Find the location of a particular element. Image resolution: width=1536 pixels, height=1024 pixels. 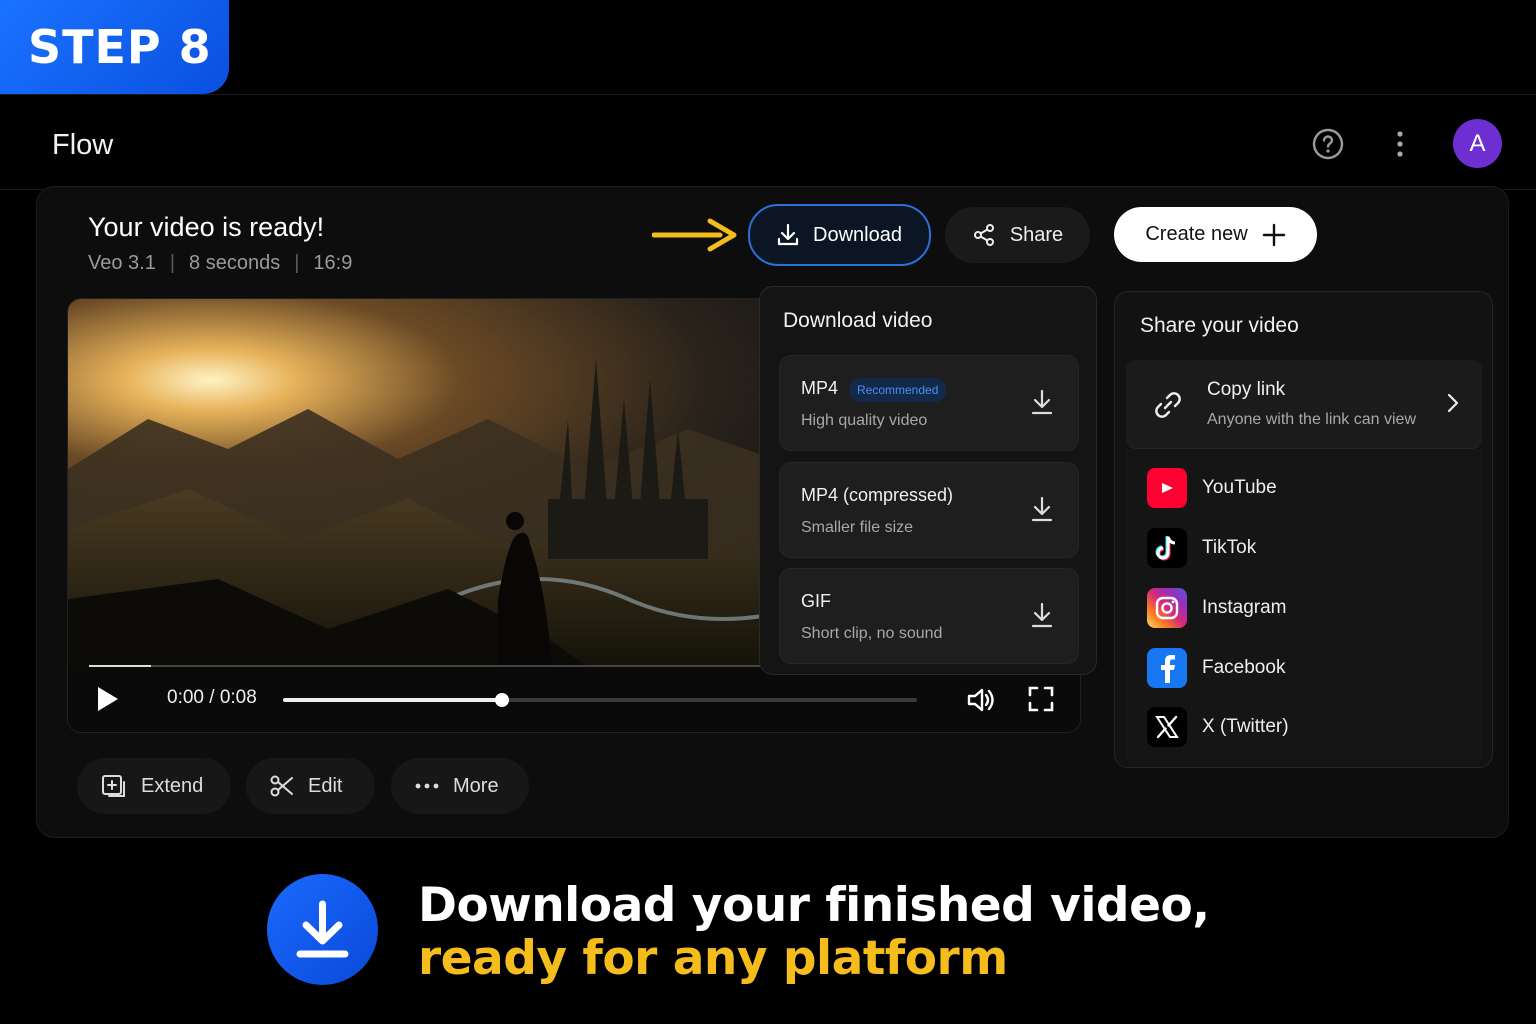

top-bar: Flow A is located at coordinates (768, 142).